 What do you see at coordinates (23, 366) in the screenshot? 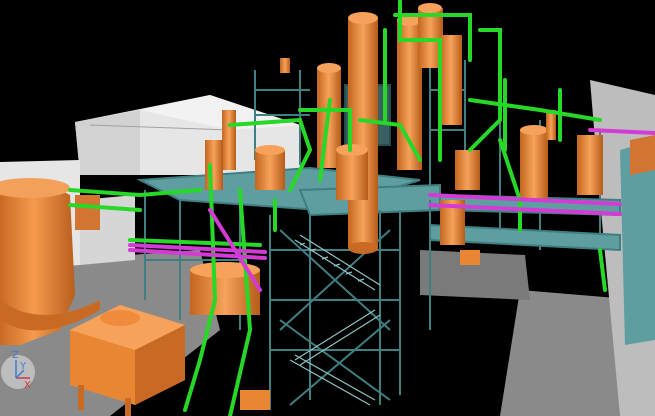
I see `y-axis-label: Y` at bounding box center [23, 366].